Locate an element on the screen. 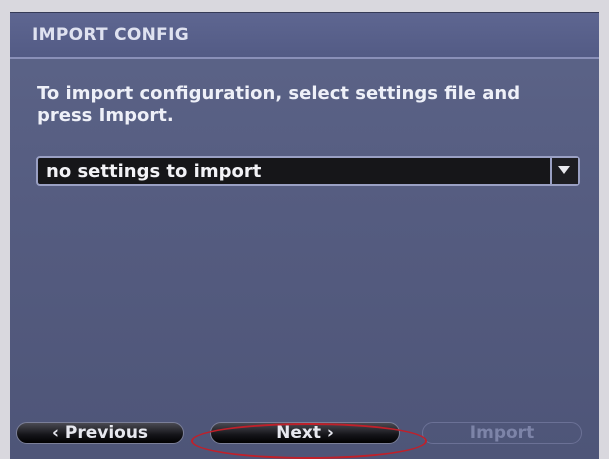 The height and width of the screenshot is (459, 609). previous-button: ‹ Previous is located at coordinates (100, 433).